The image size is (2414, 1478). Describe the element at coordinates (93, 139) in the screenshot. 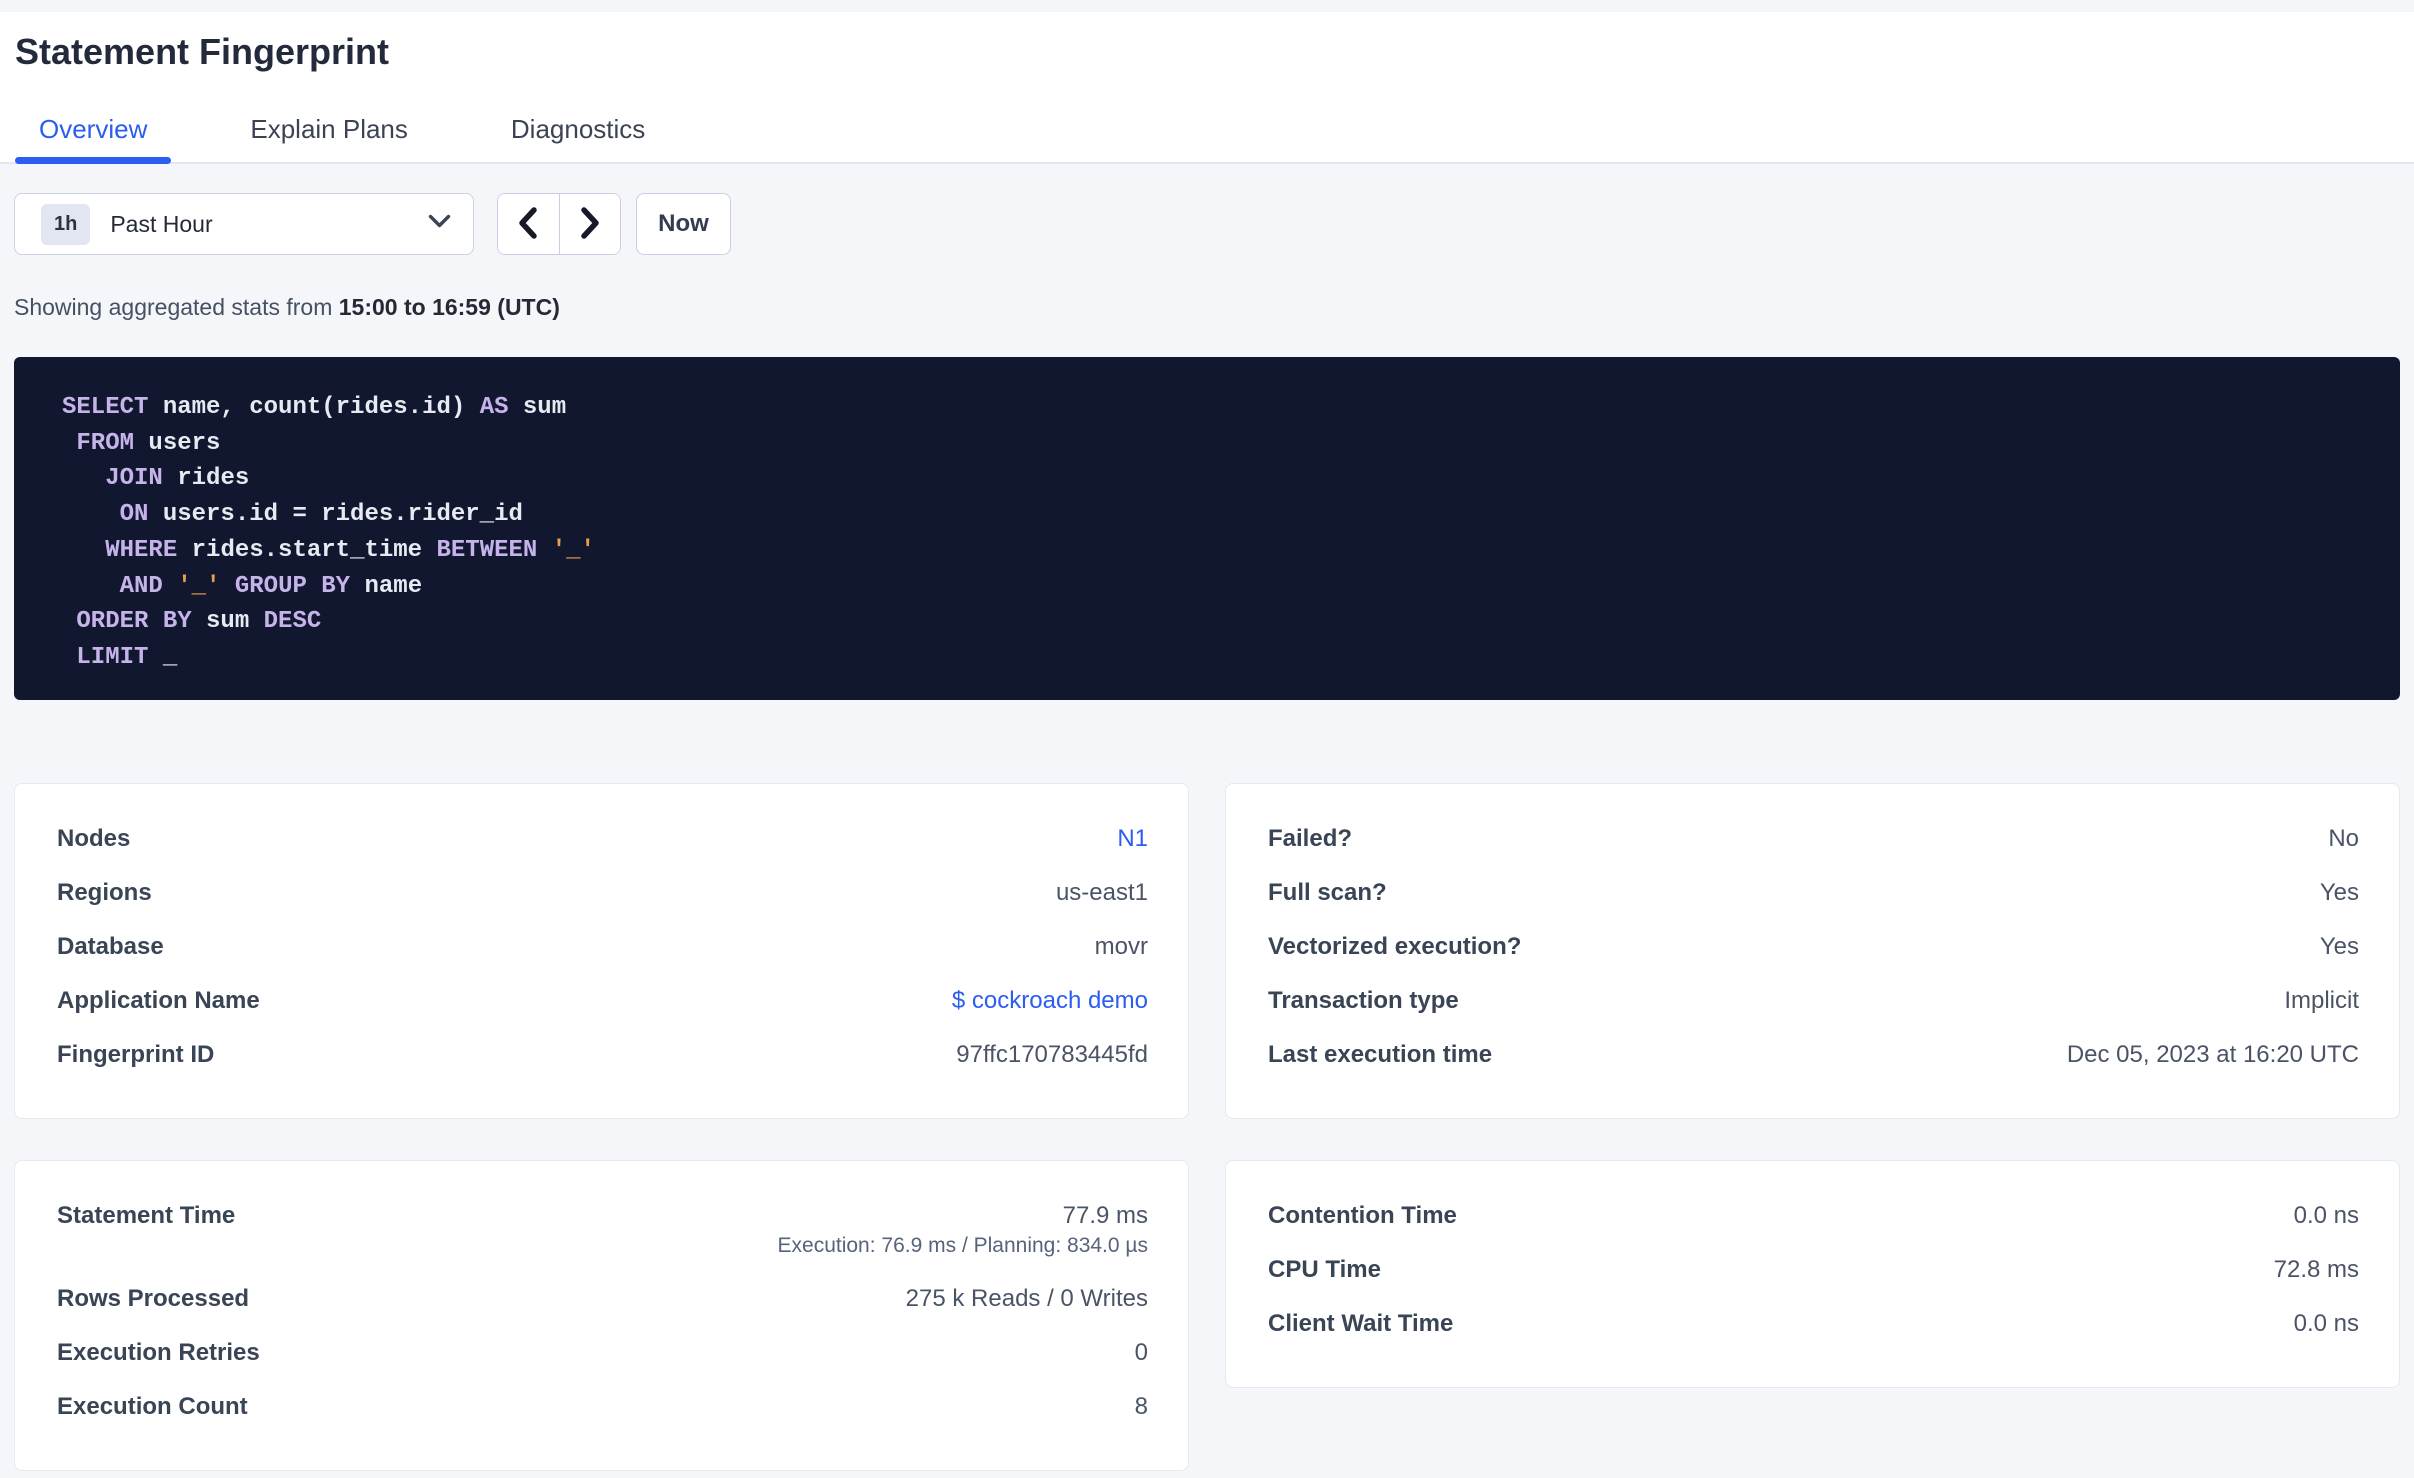

I see `tab-overview: Overview` at that location.